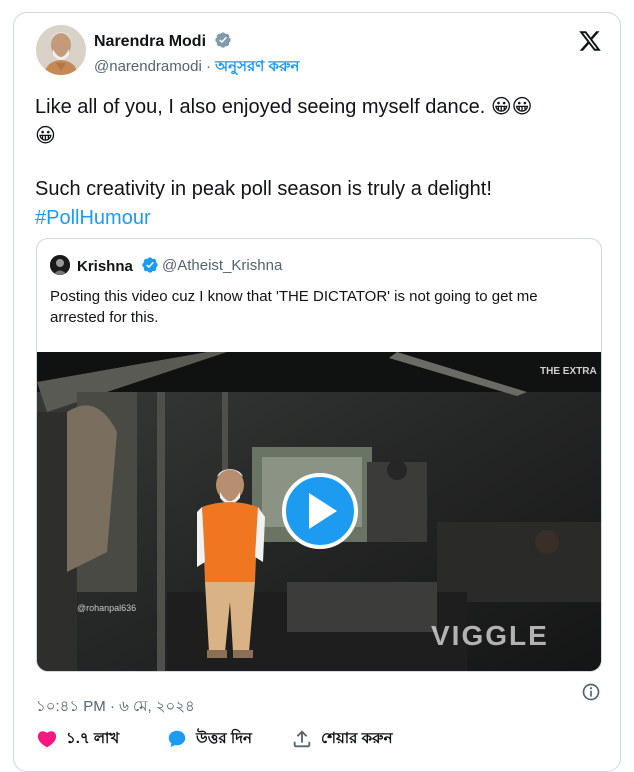  What do you see at coordinates (106, 608) in the screenshot?
I see `video-credit: @rohanpal636` at bounding box center [106, 608].